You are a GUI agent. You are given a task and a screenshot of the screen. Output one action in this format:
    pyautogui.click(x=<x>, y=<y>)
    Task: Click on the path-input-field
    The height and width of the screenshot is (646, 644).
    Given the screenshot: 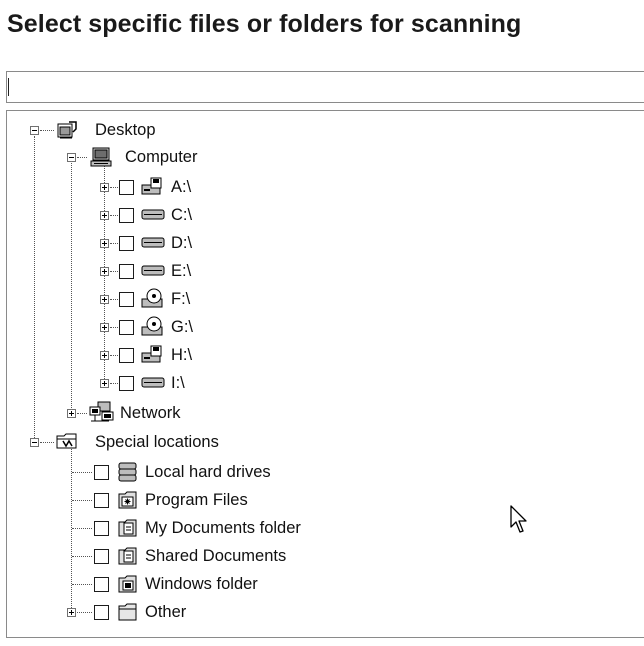 What is the action you would take?
    pyautogui.click(x=325, y=87)
    